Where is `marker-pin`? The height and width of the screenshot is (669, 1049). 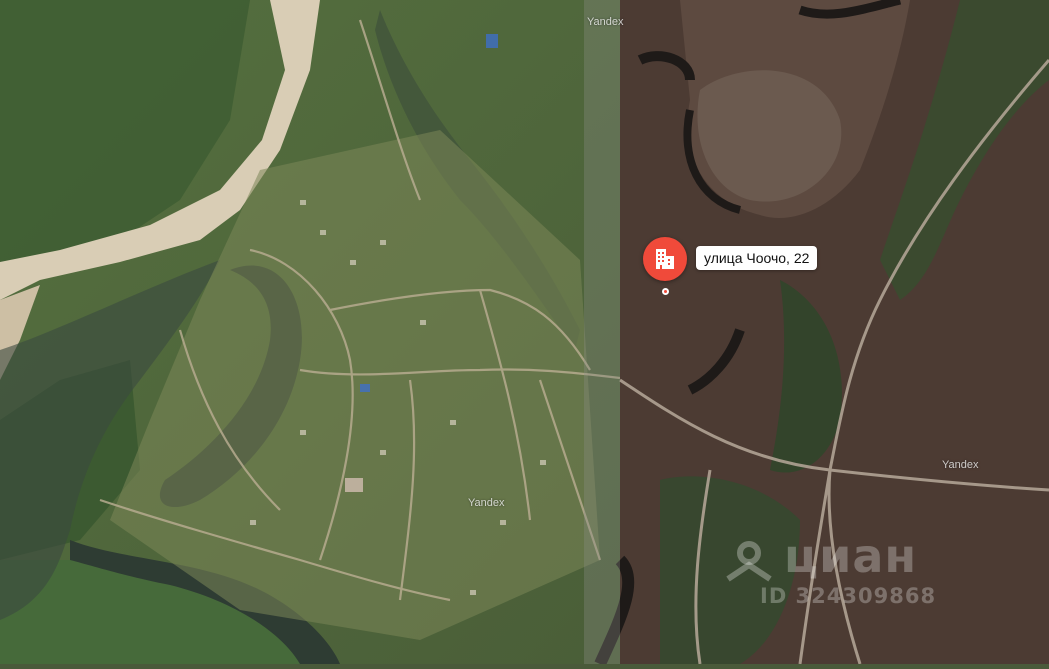
marker-pin is located at coordinates (665, 259).